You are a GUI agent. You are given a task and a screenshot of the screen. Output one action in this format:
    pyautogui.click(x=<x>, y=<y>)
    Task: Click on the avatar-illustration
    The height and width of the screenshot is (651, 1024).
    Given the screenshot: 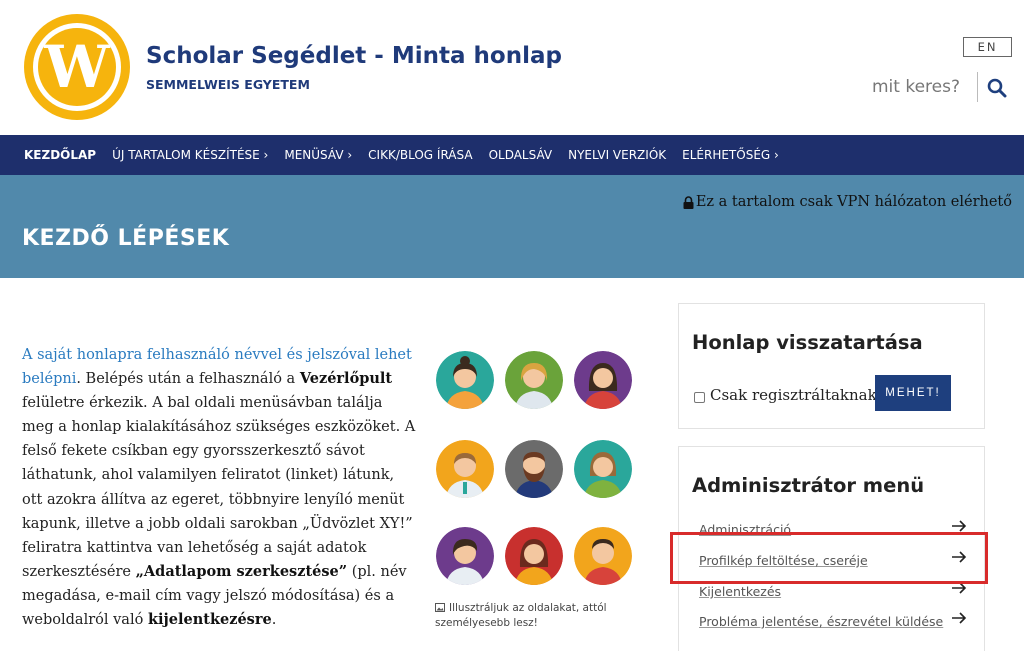 What is the action you would take?
    pyautogui.click(x=534, y=470)
    